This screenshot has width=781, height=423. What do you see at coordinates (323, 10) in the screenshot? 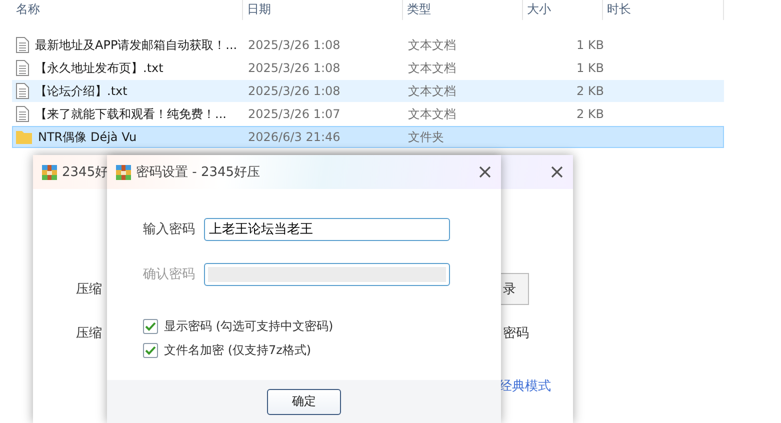
I see `column-header: 日期` at bounding box center [323, 10].